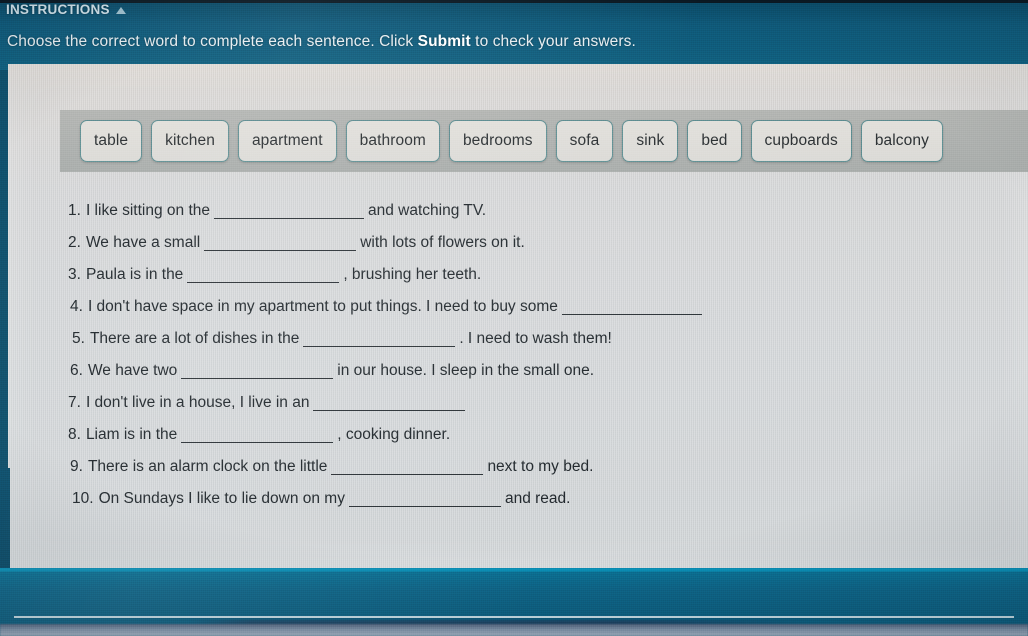 This screenshot has width=1028, height=636. I want to click on question-number: 9., so click(76, 466).